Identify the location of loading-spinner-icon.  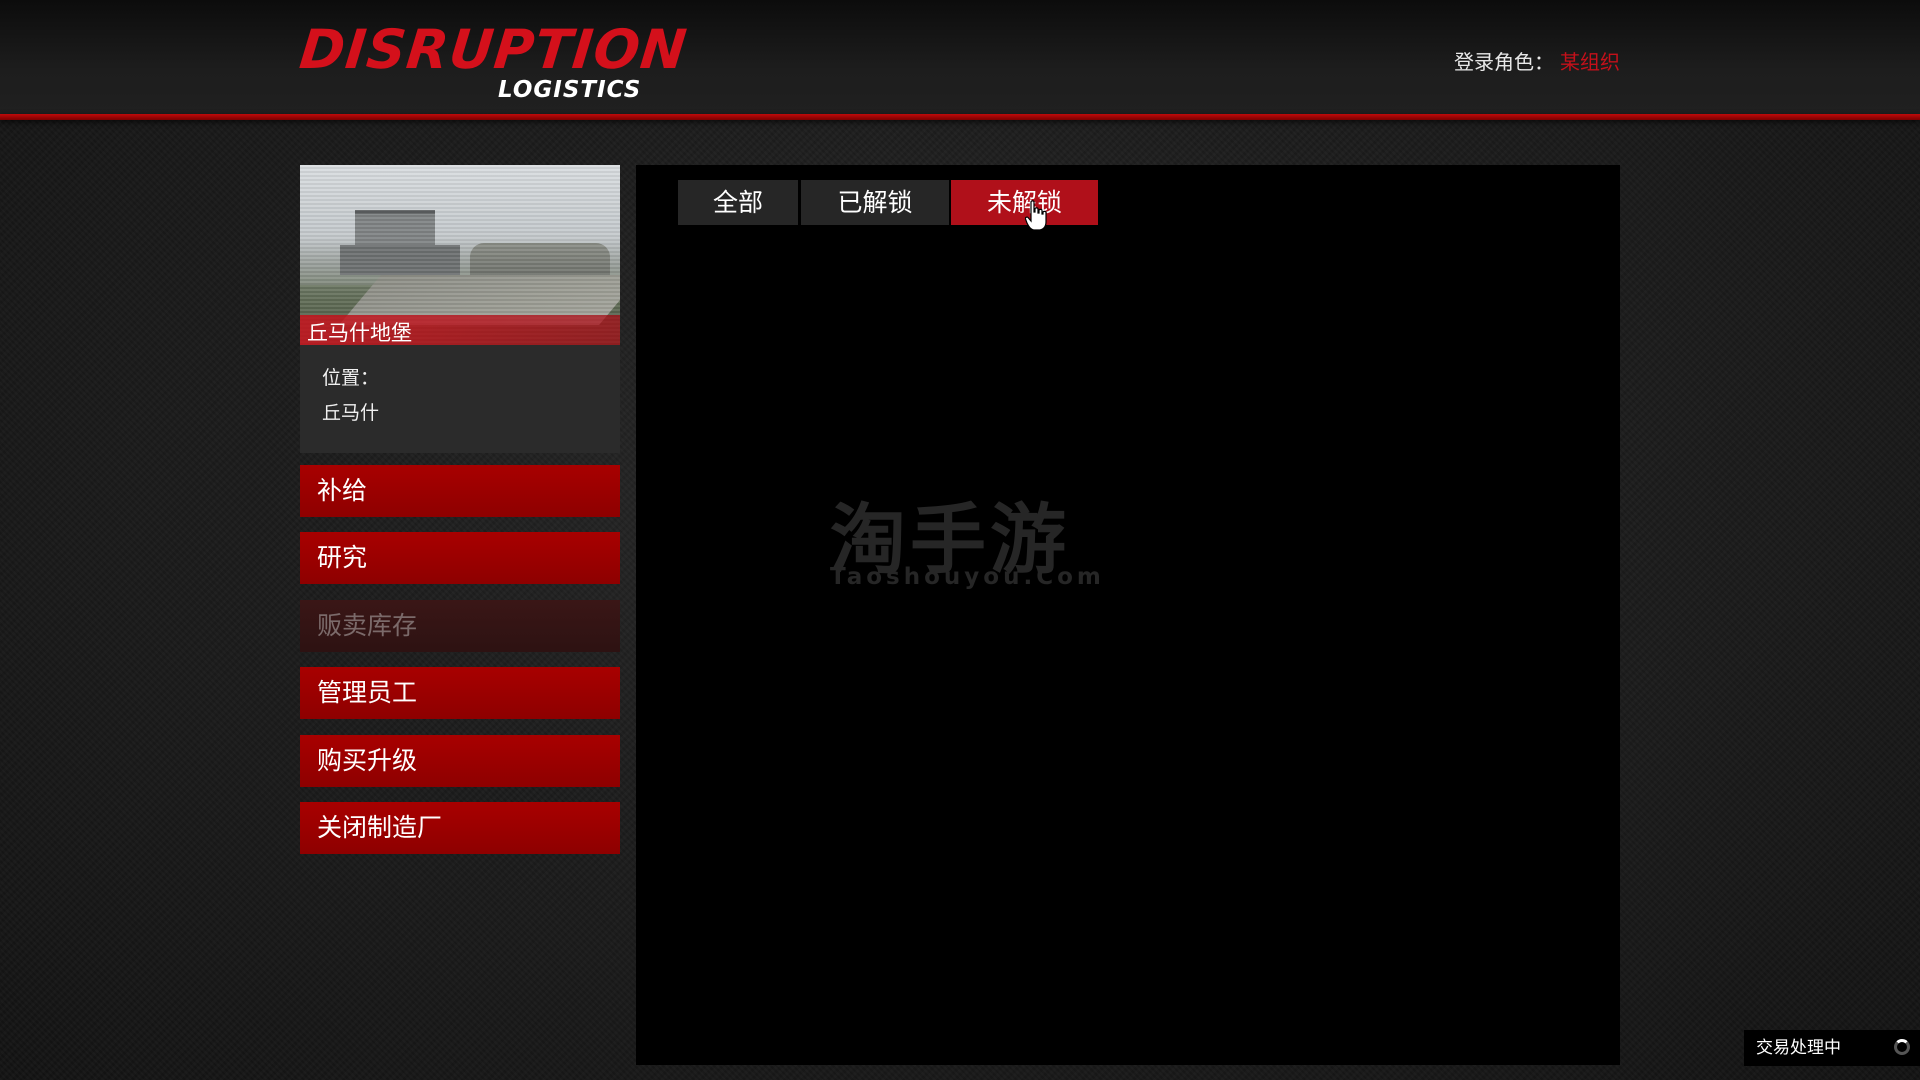
(1902, 1047).